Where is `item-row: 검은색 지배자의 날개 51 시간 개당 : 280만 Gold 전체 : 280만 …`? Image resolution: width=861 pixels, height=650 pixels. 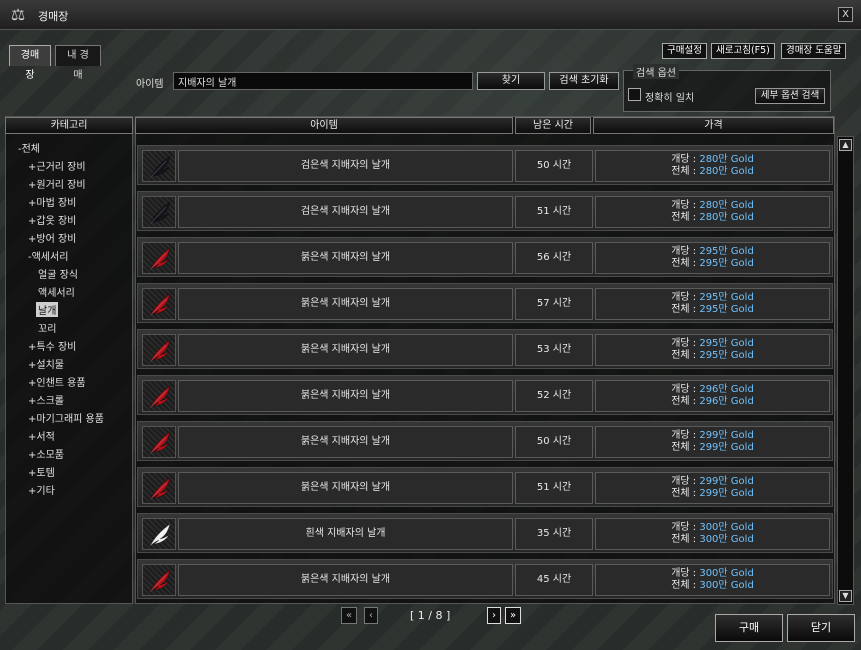
item-row: 검은색 지배자의 날개 51 시간 개당 : 280만 Gold 전체 : 280만 … is located at coordinates (485, 211).